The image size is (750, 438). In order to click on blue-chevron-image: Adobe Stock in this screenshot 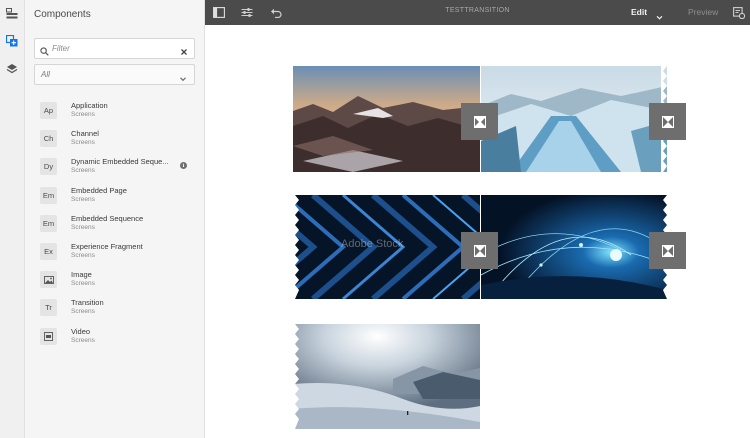, I will do `click(386, 247)`.